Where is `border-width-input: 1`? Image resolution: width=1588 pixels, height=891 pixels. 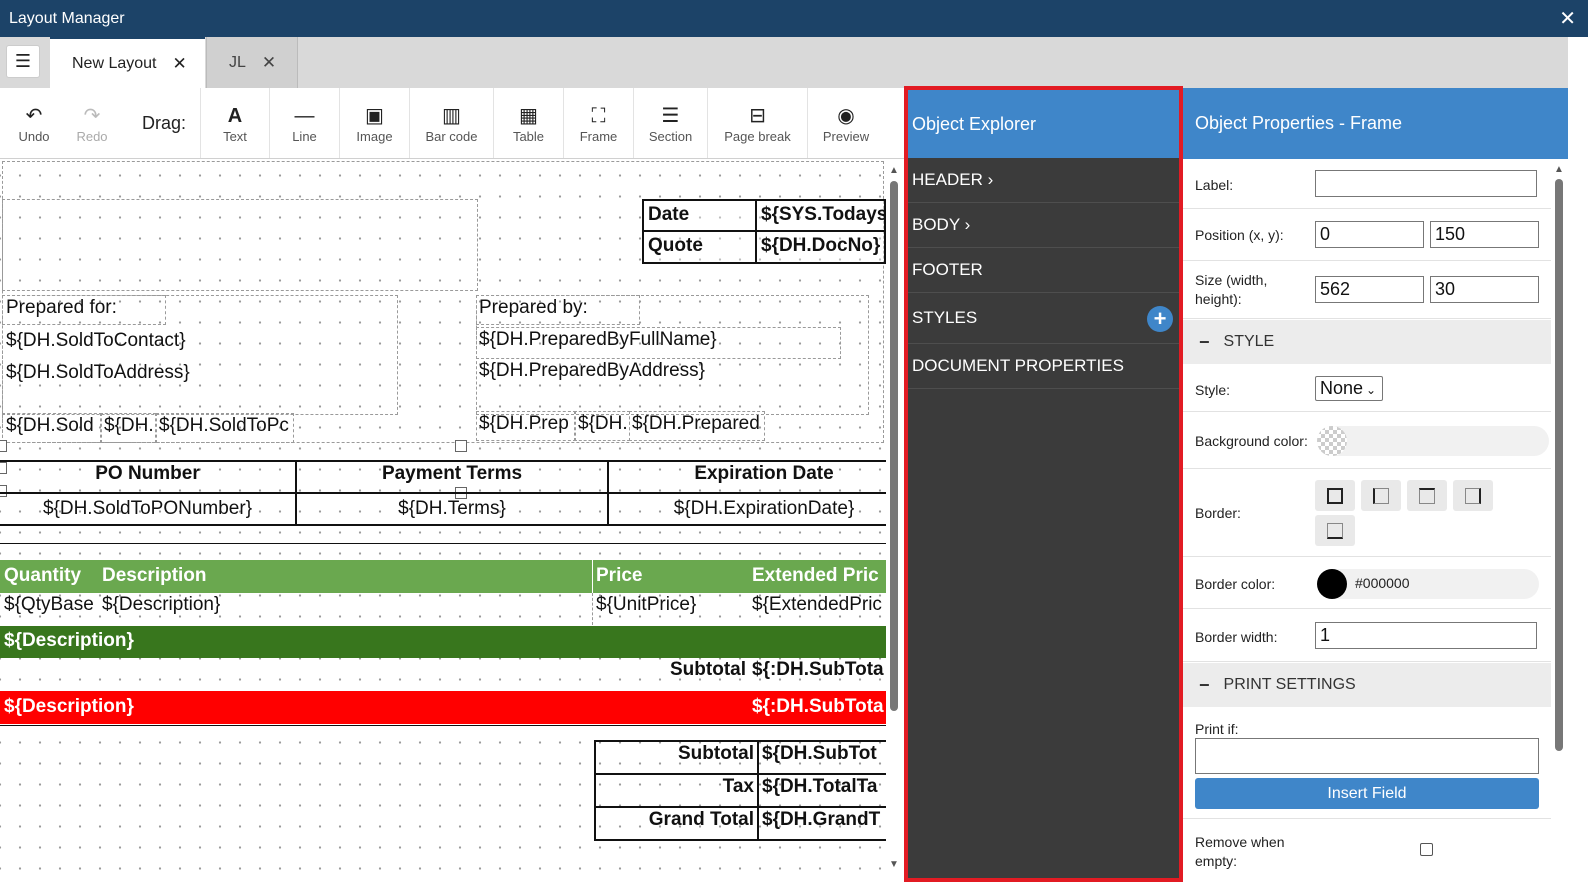 border-width-input: 1 is located at coordinates (1426, 635).